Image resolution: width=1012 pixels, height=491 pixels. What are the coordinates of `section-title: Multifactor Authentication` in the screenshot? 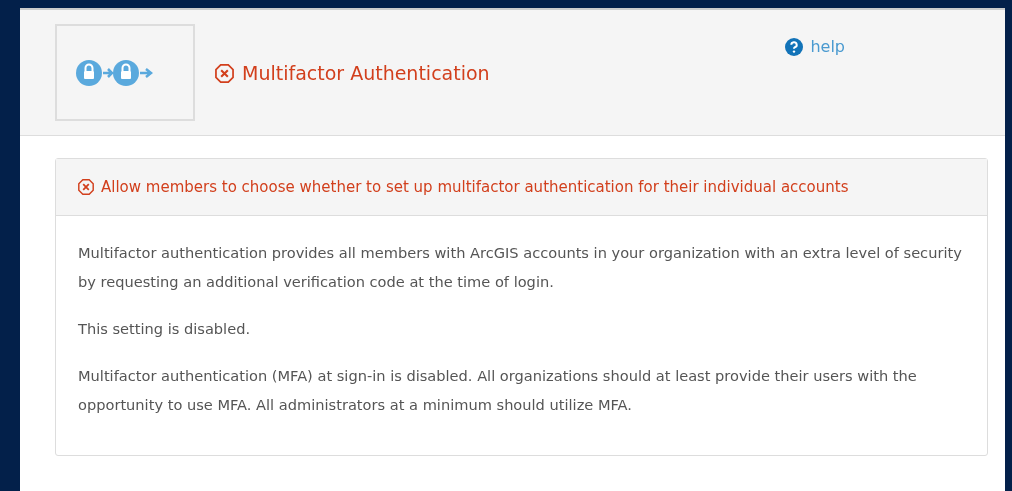 It's located at (366, 73).